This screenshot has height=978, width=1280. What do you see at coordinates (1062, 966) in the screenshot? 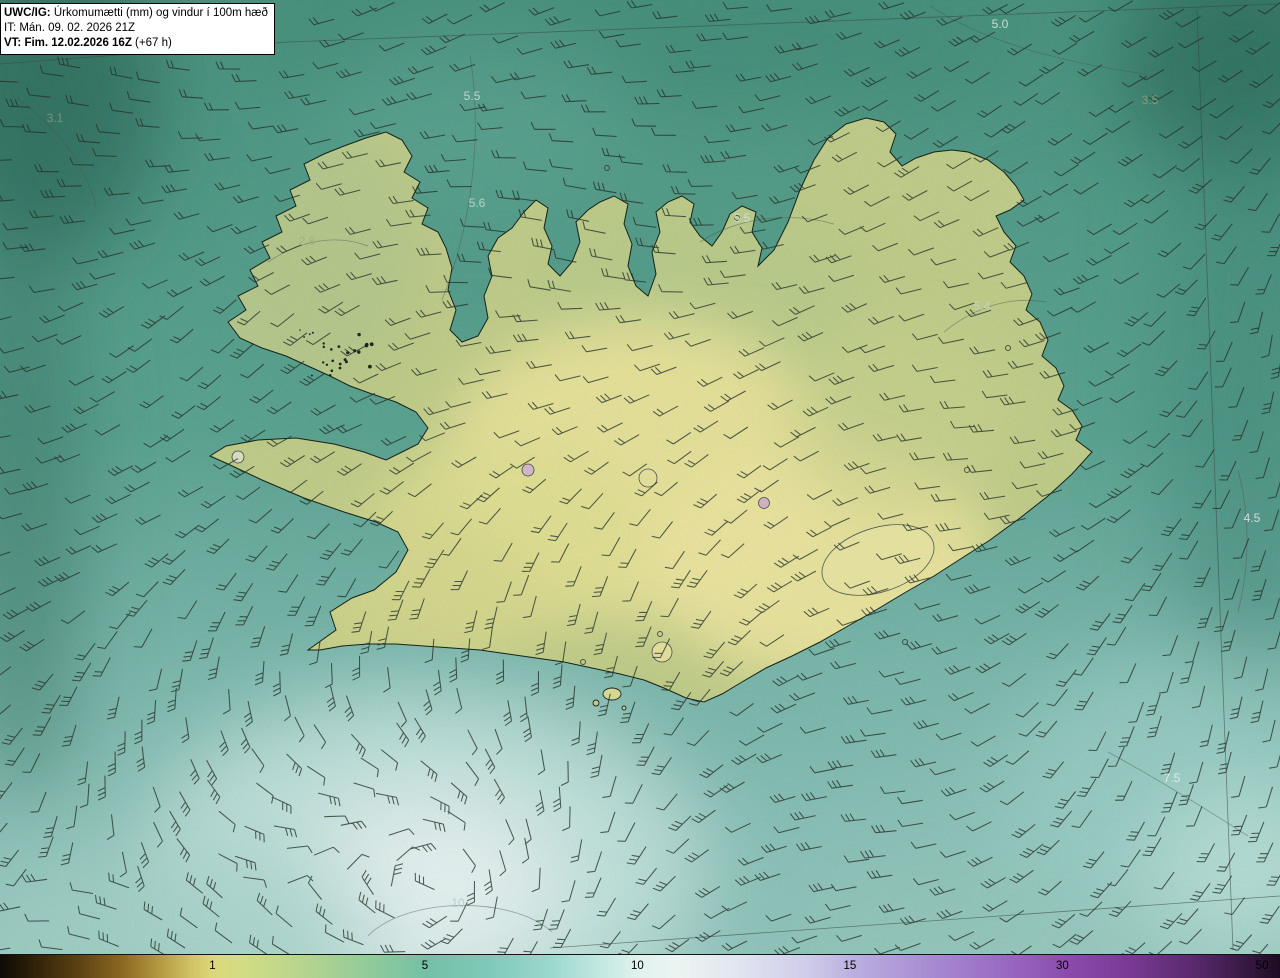
I see `colorbar-tick-30: 30` at bounding box center [1062, 966].